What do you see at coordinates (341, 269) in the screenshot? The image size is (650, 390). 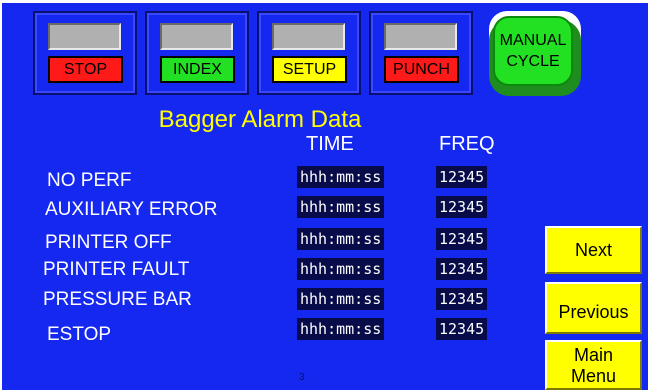 I see `alarm-time-printer-fault: hhh:mm:ss` at bounding box center [341, 269].